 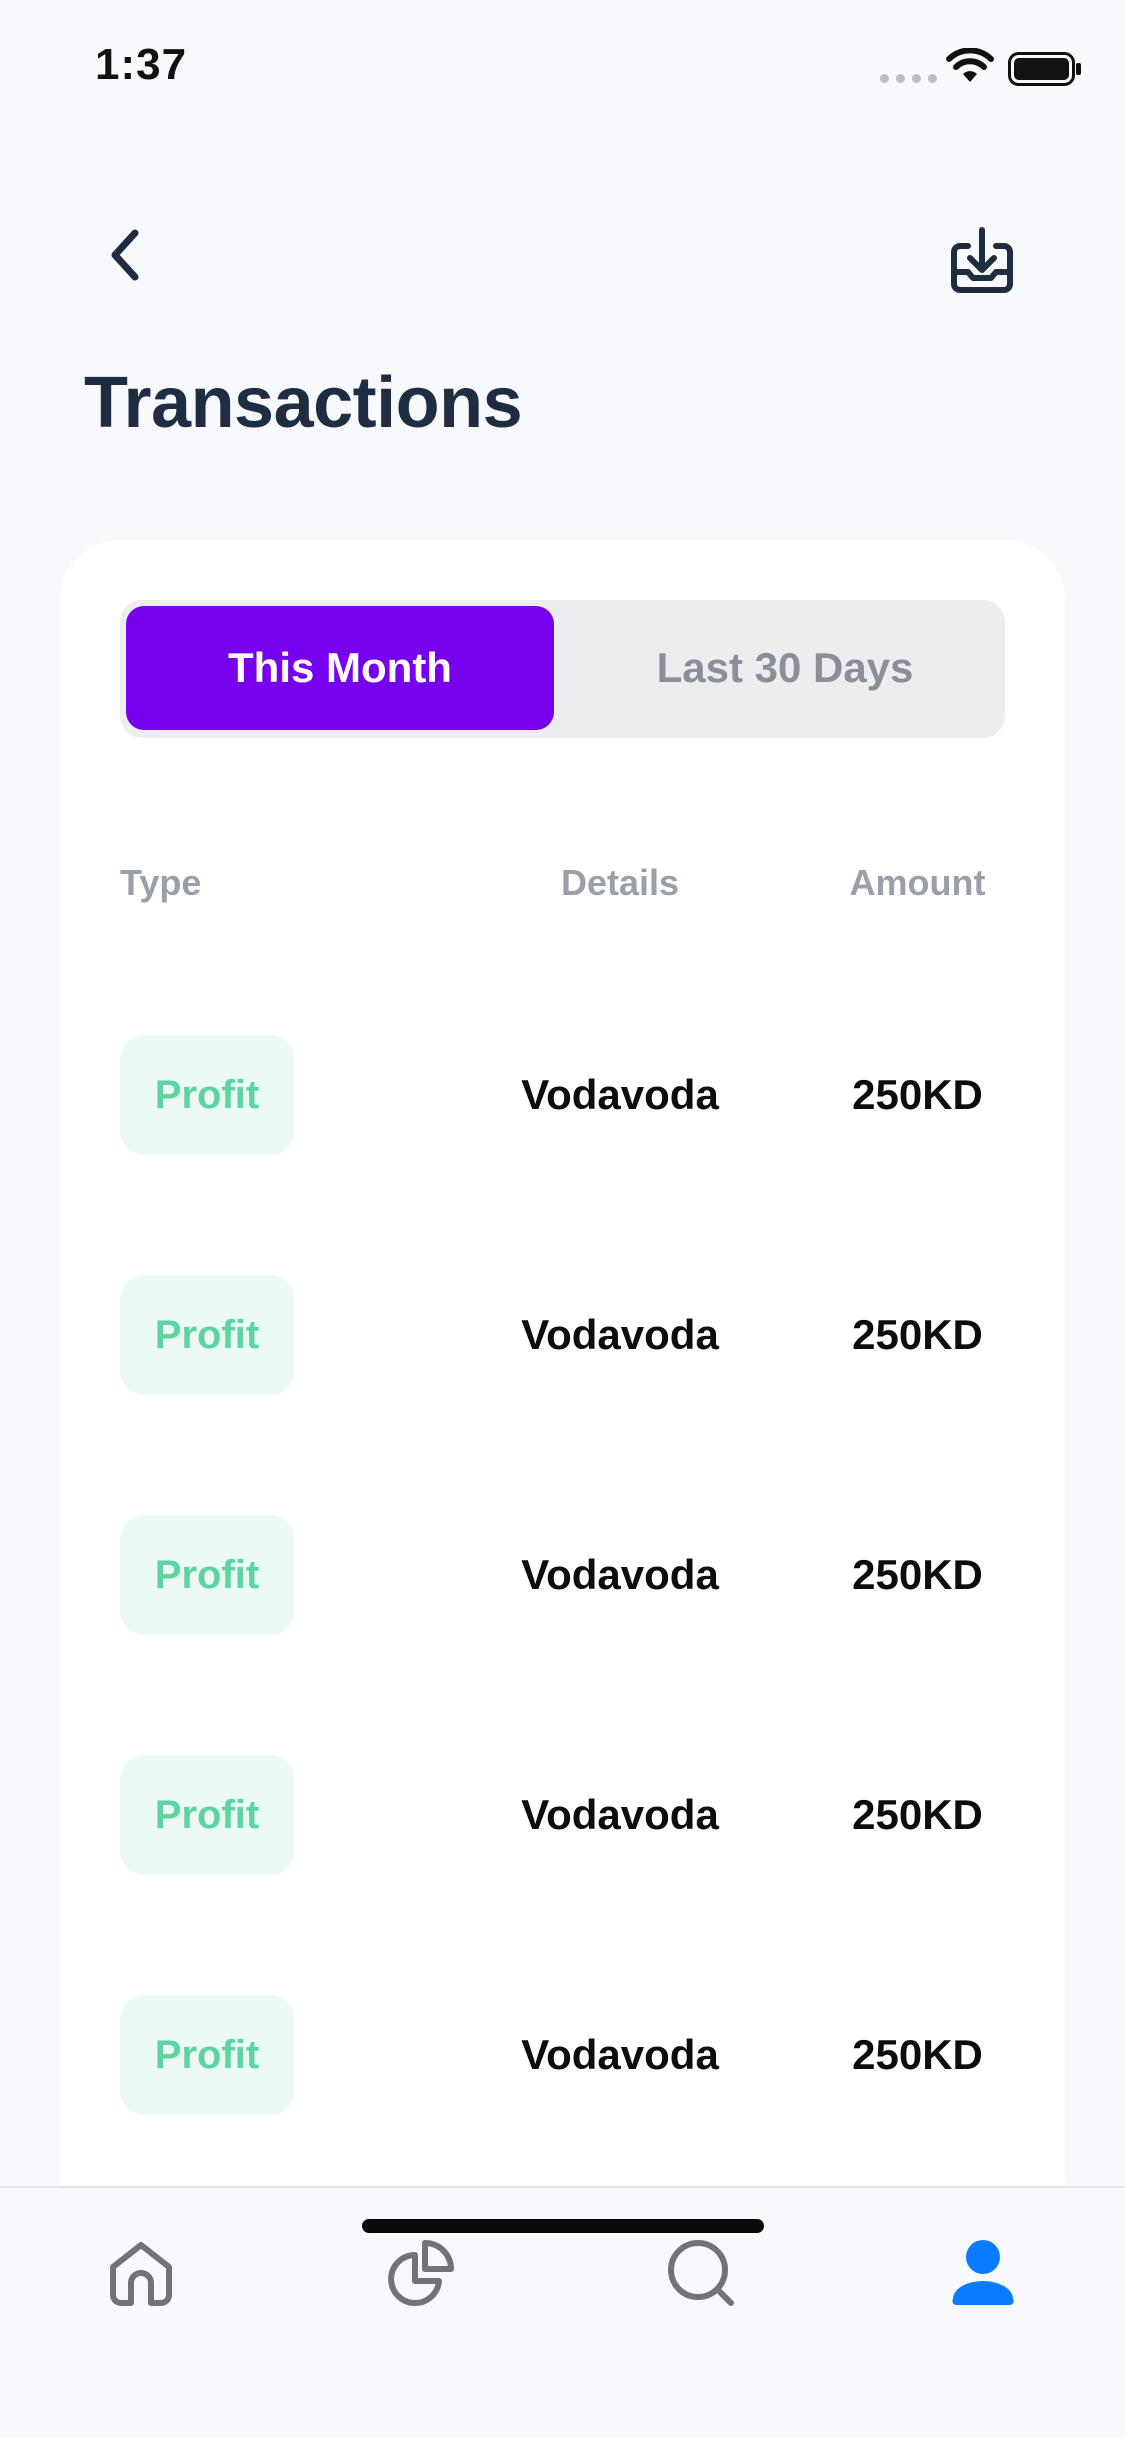 I want to click on tab-stats, so click(x=421, y=2273).